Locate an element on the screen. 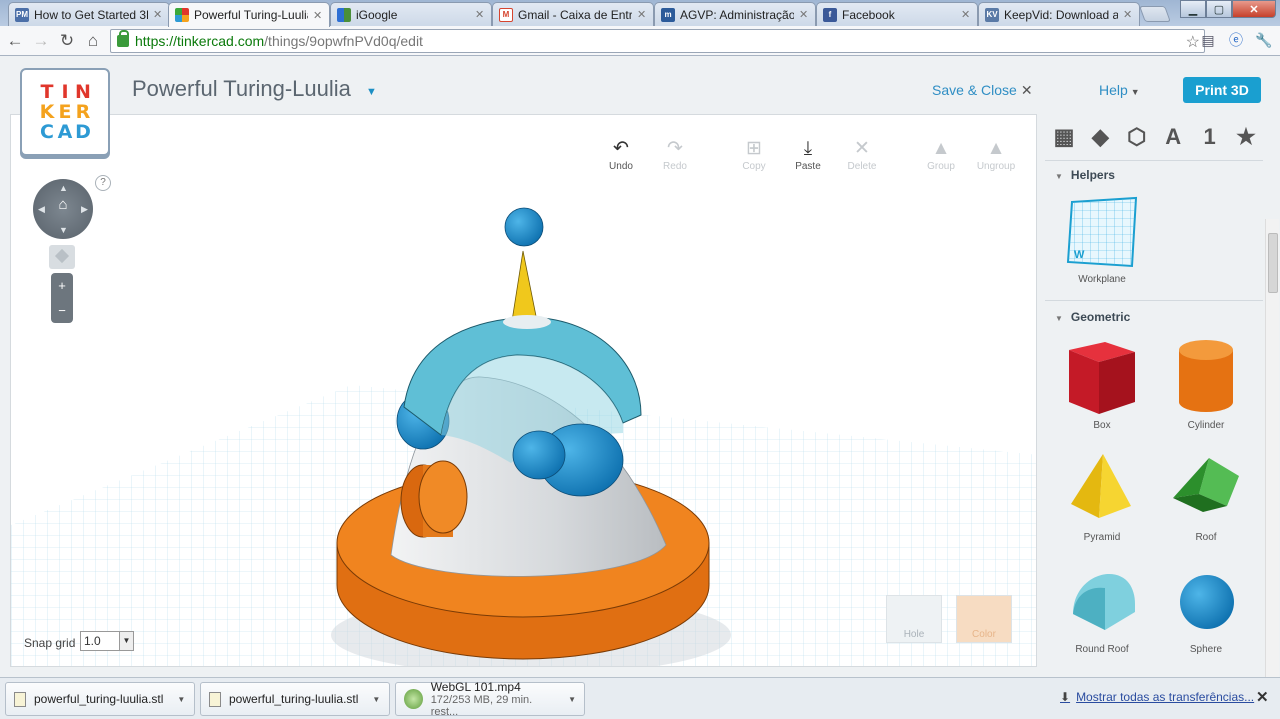 This screenshot has height=719, width=1280. numbers-tab: 1 is located at coordinates (1210, 137).